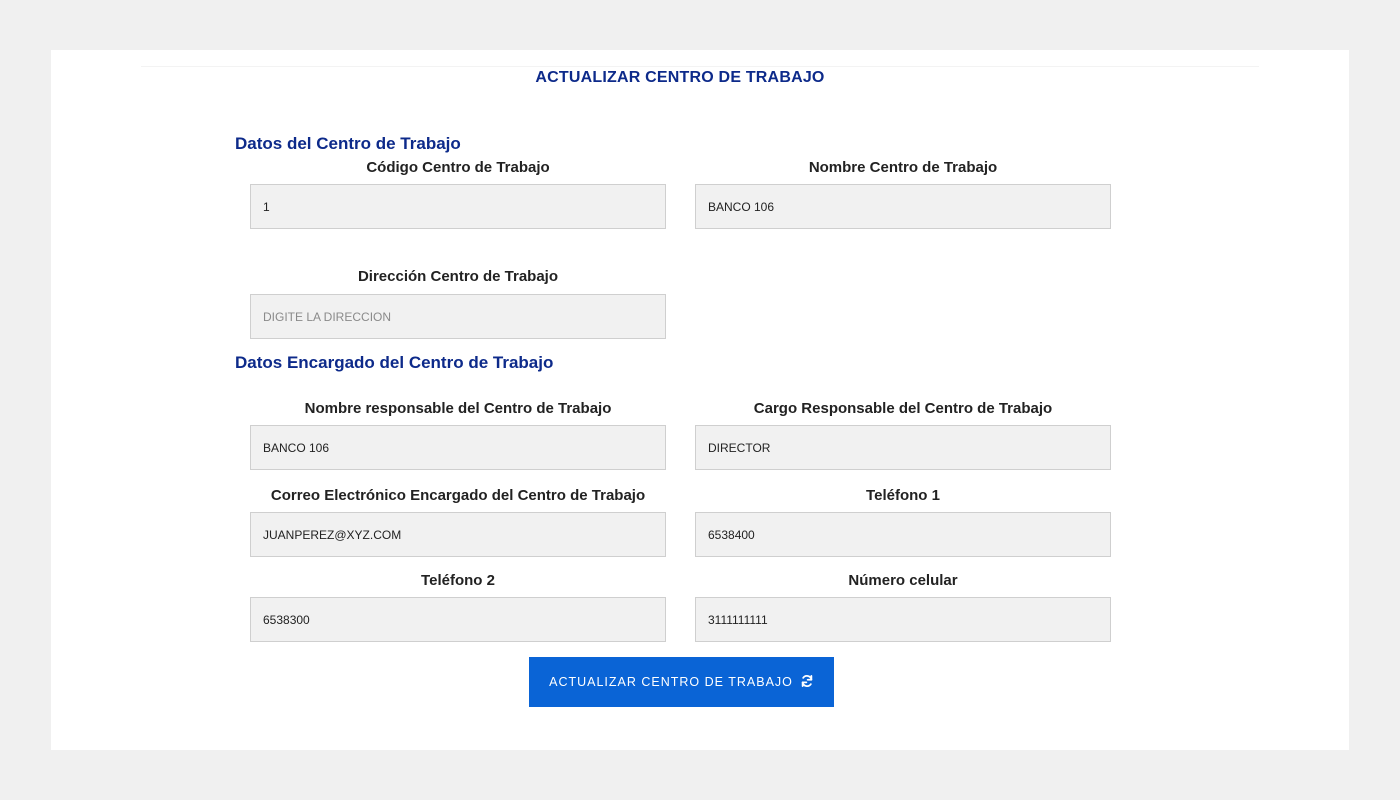 The width and height of the screenshot is (1400, 800). Describe the element at coordinates (903, 206) in the screenshot. I see `nombre-centro-input` at that location.